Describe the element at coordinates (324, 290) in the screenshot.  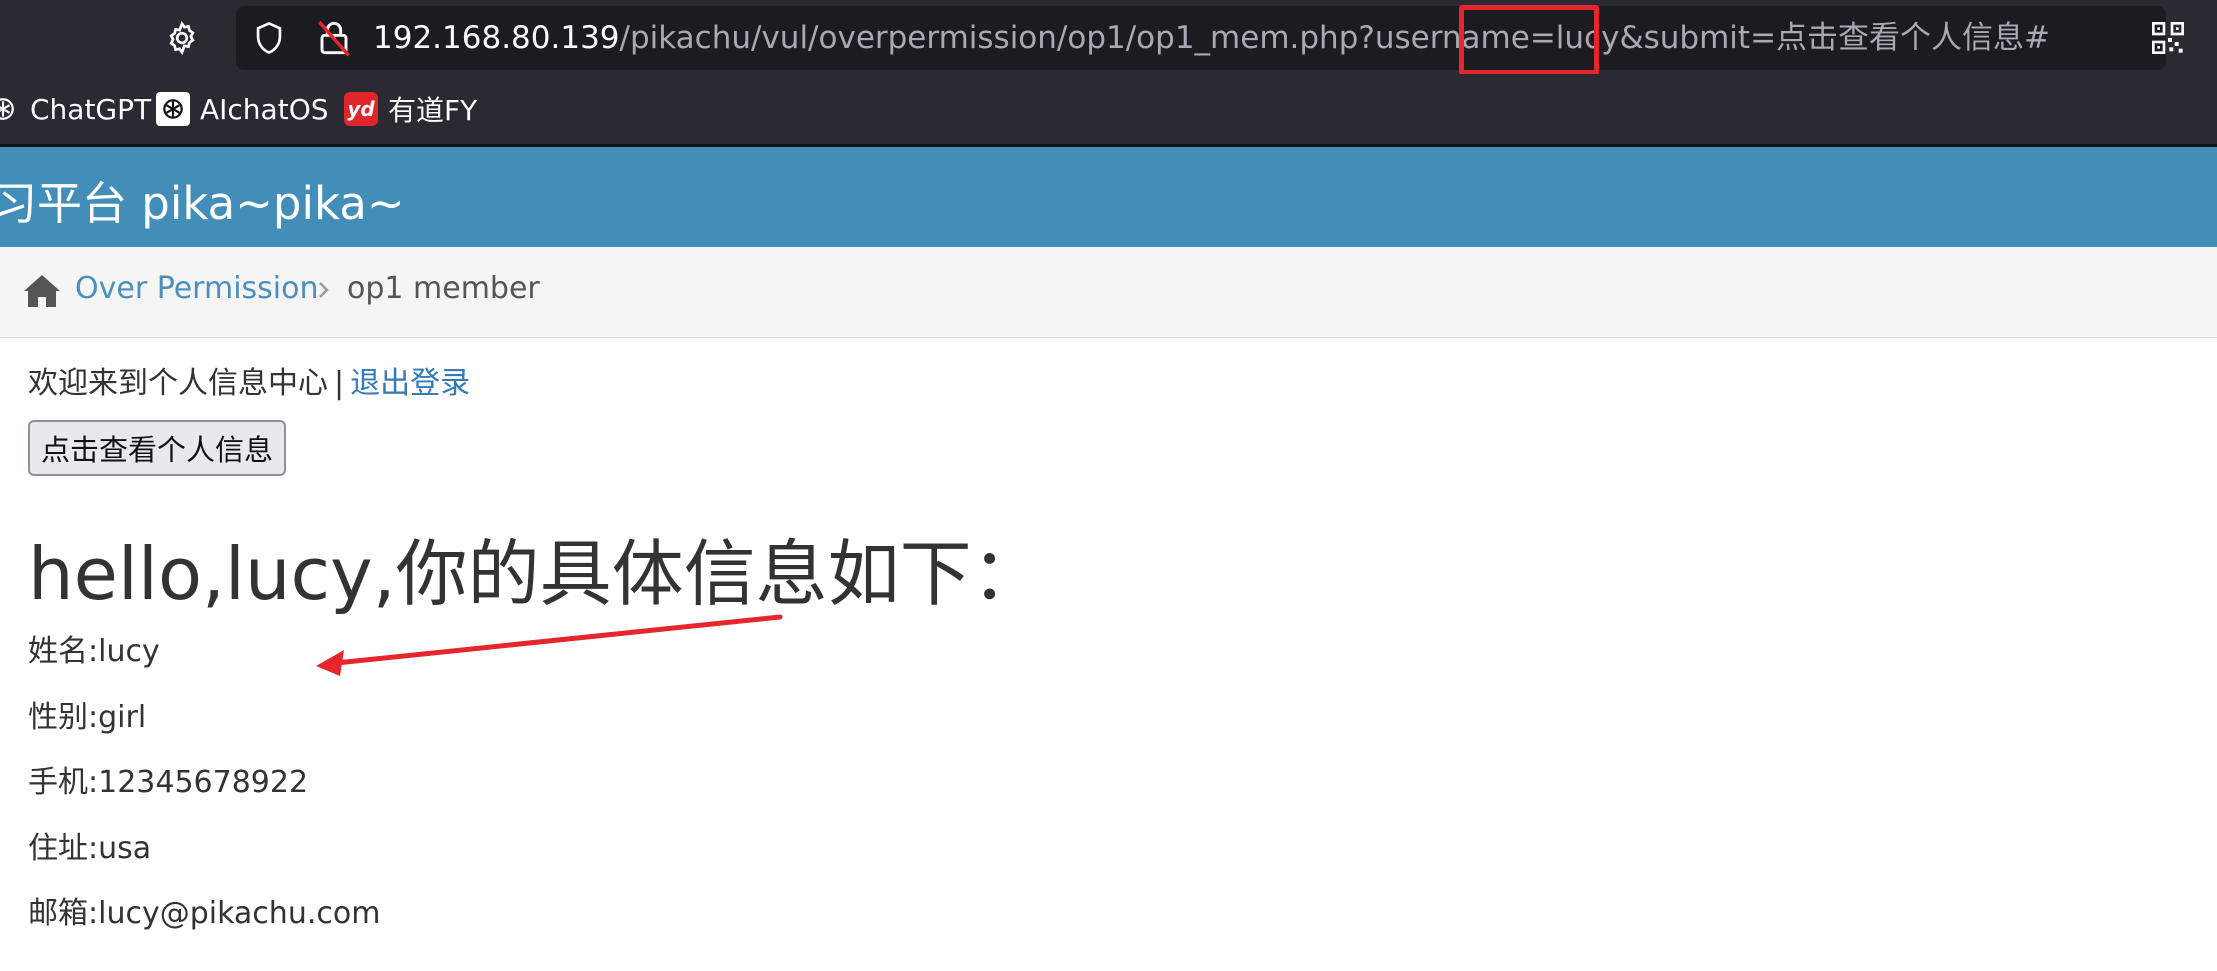
I see `chevron-right-icon` at that location.